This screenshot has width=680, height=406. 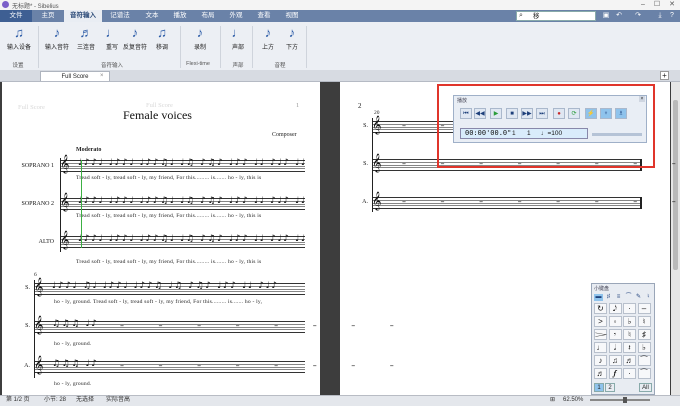 What do you see at coordinates (152, 16) in the screenshot?
I see `menu-text: 文本` at bounding box center [152, 16].